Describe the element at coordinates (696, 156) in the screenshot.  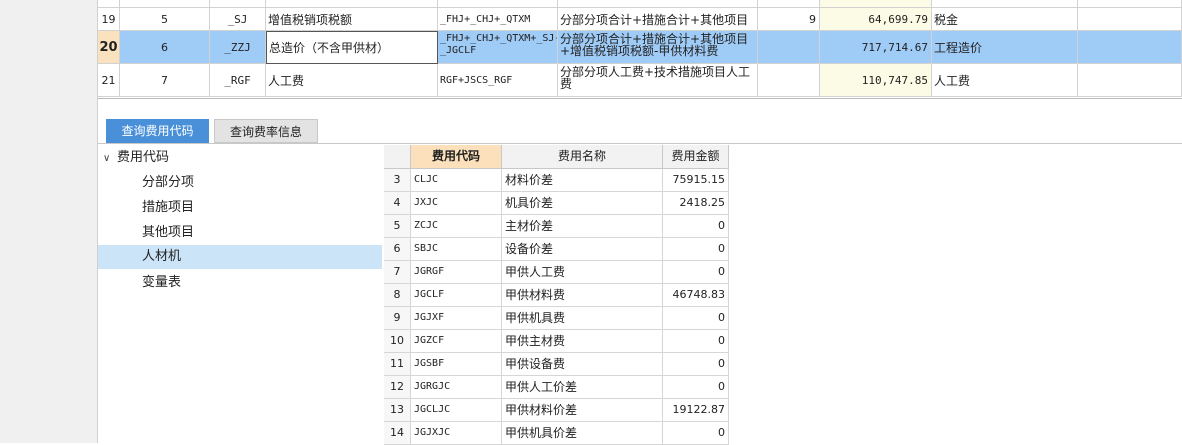
I see `header-amount: 费用金额` at that location.